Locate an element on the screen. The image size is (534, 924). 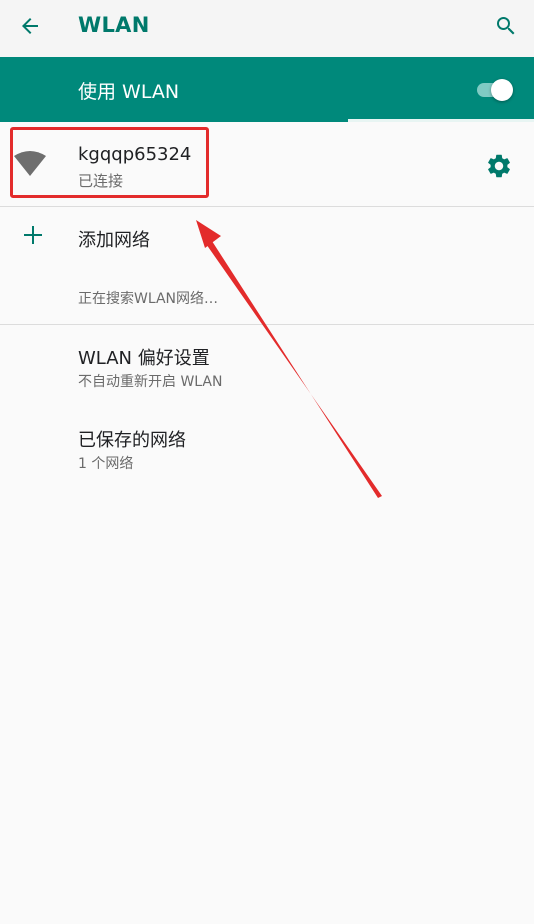
back-button is located at coordinates (30, 26).